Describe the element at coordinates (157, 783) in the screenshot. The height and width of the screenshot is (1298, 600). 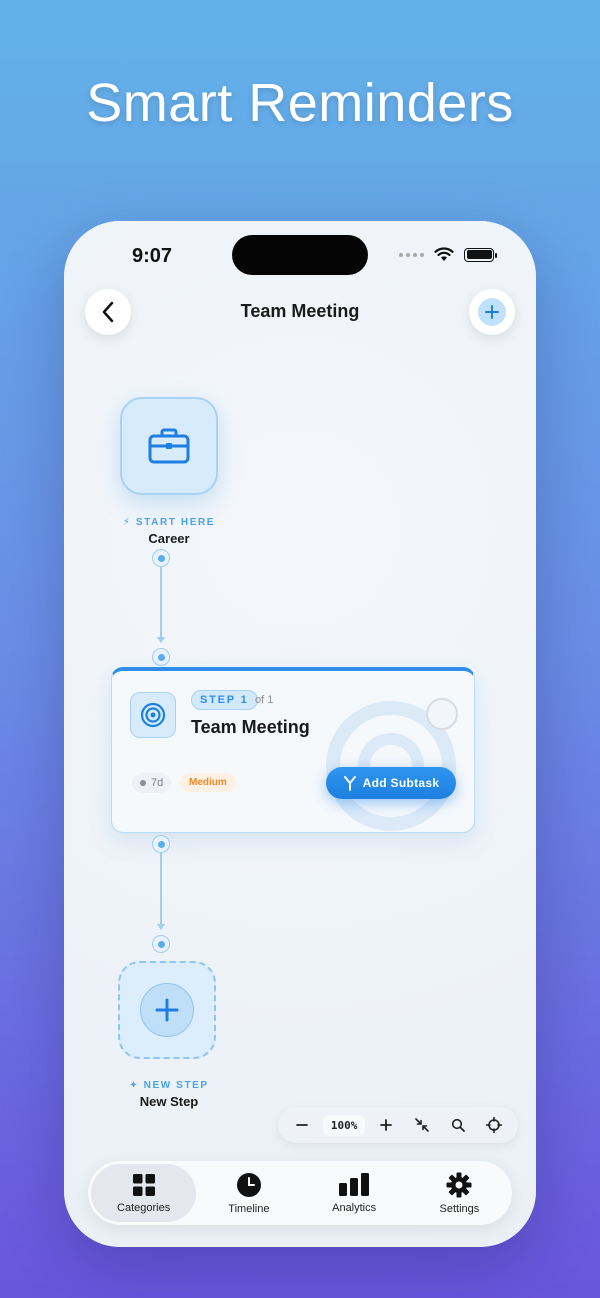
I see `duration-label: 7d` at that location.